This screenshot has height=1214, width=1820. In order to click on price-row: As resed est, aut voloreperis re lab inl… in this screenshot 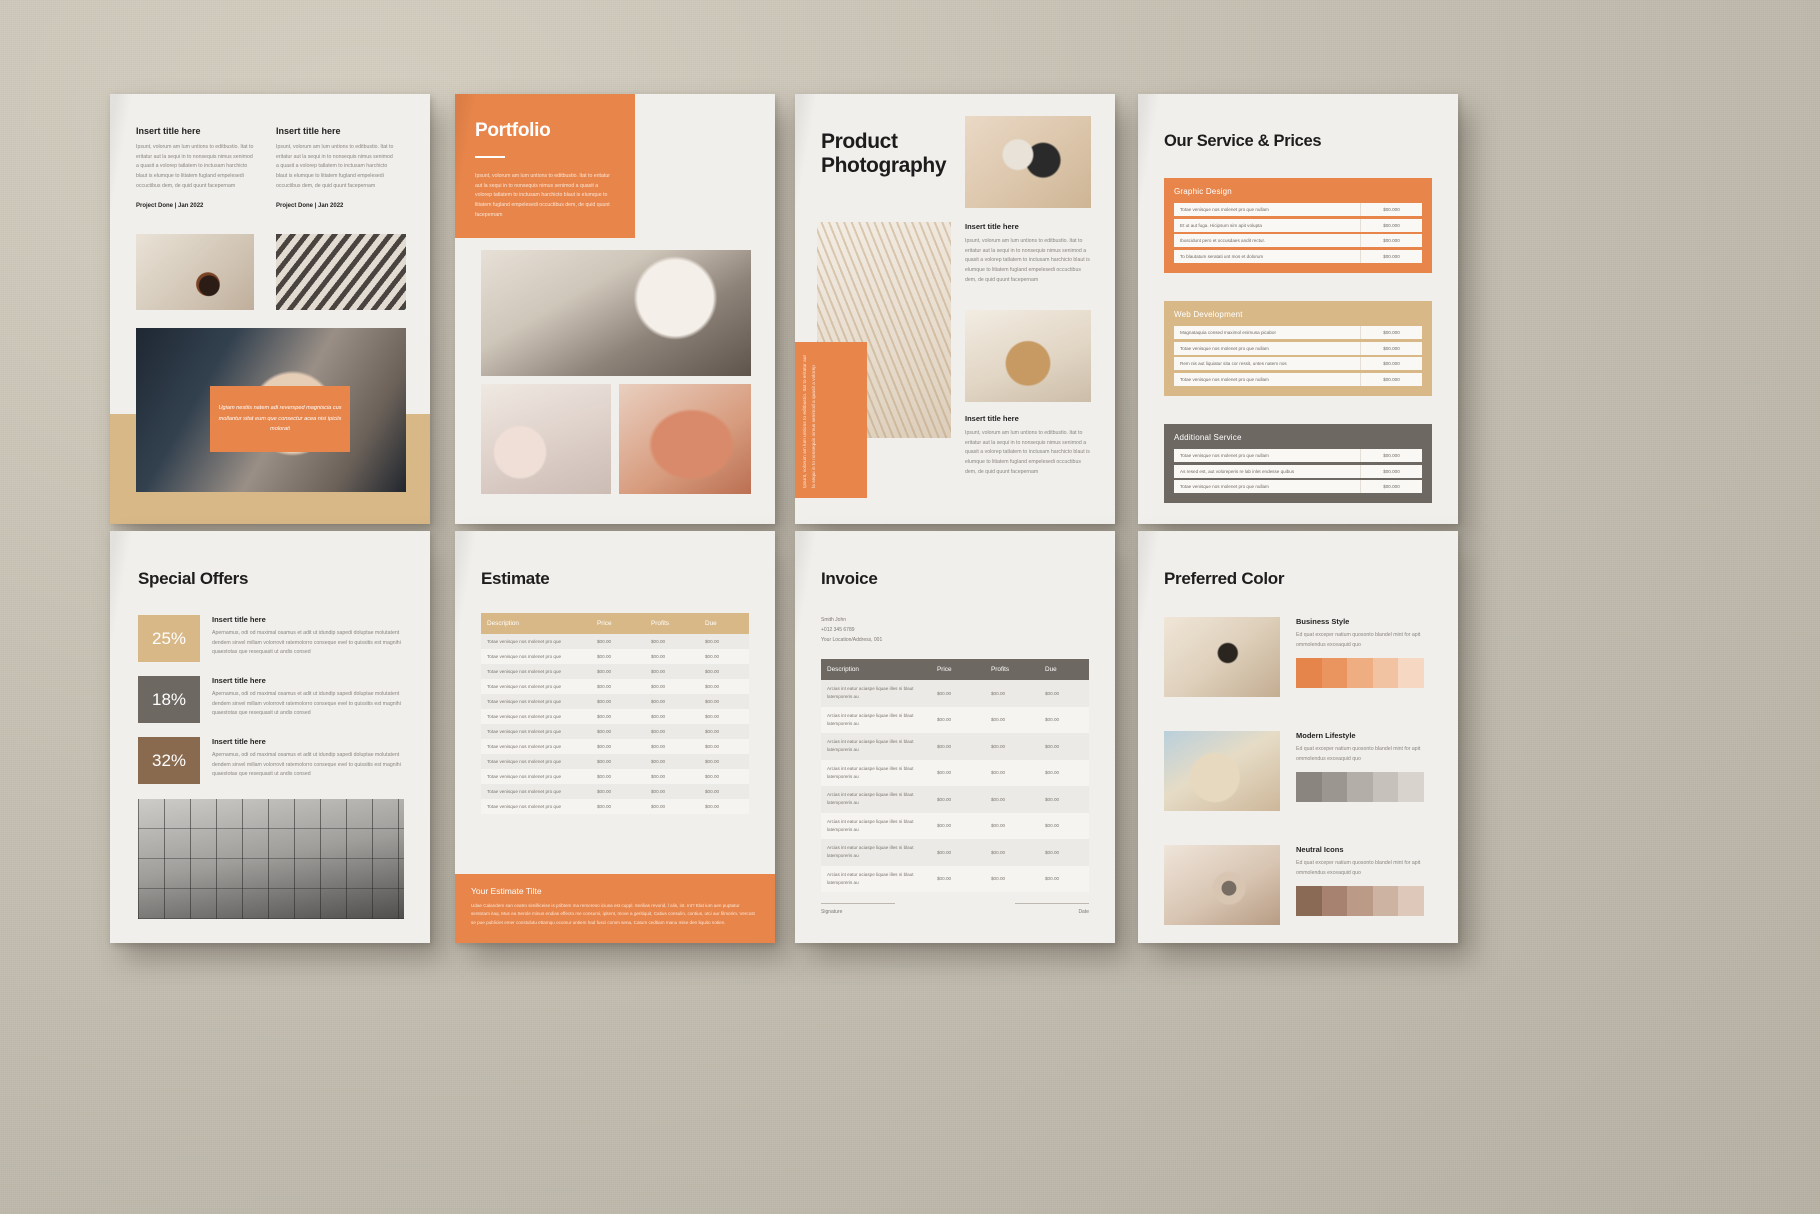, I will do `click(1298, 471)`.